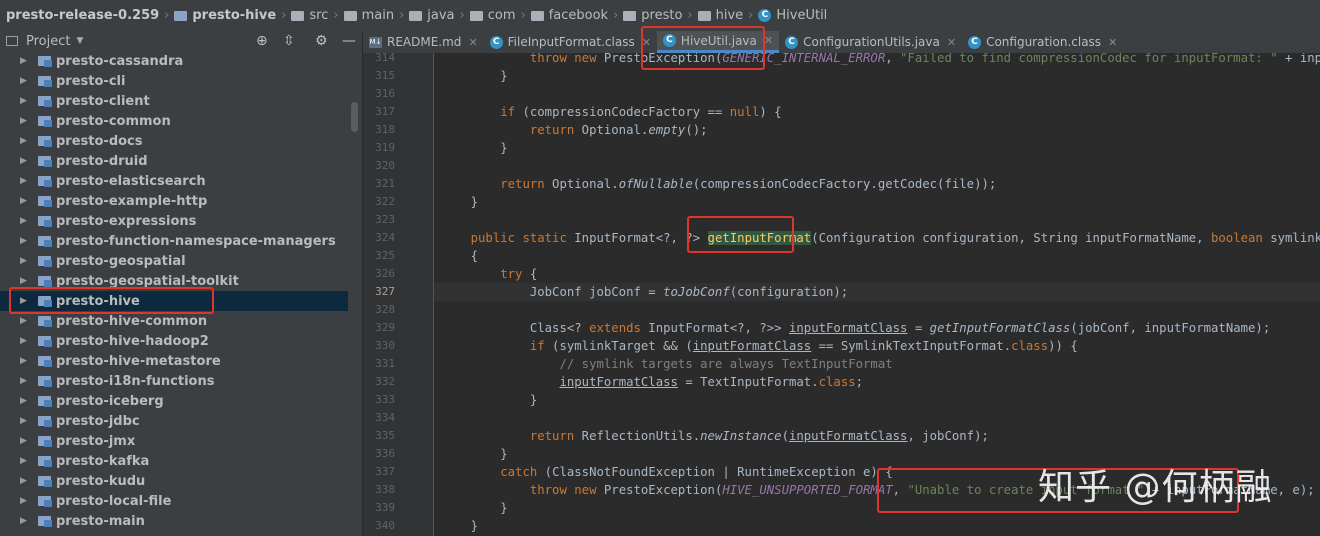 The width and height of the screenshot is (1320, 536). I want to click on code-line: if (compressionCodecFactory == null) {, so click(611, 112).